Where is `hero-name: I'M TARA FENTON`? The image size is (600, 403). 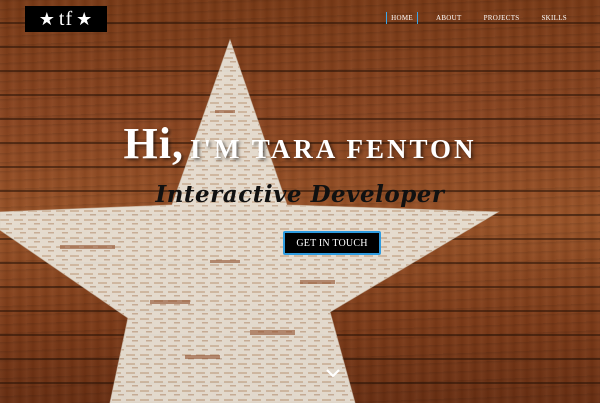
hero-name: I'M TARA FENTON is located at coordinates (333, 149).